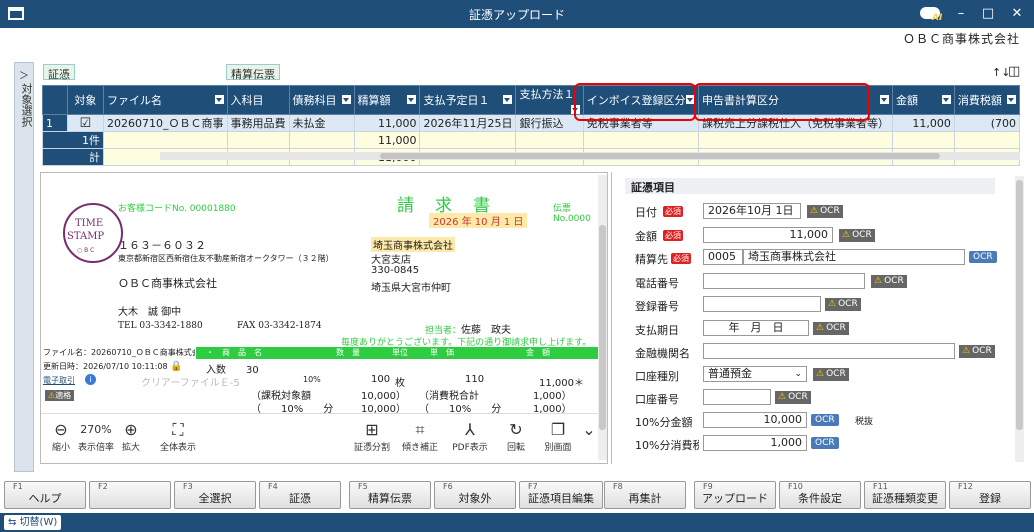 The height and width of the screenshot is (532, 1034). Describe the element at coordinates (979, 100) in the screenshot. I see `header-text: 消費税額` at that location.